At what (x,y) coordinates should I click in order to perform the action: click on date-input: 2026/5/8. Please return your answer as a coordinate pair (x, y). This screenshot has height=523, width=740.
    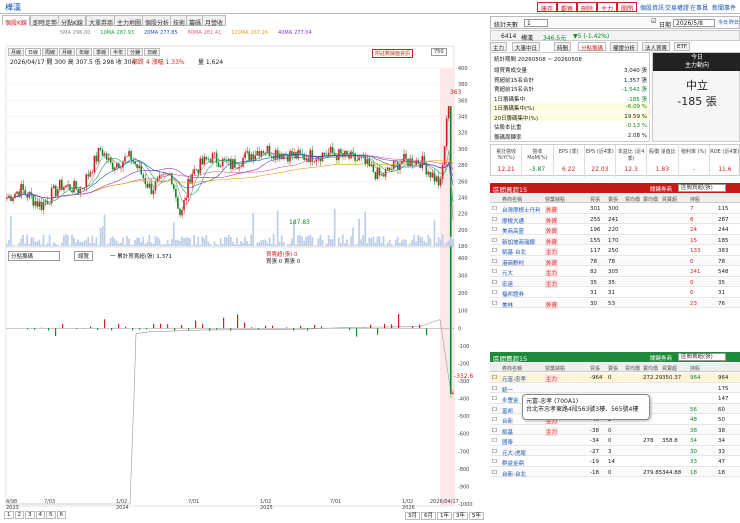
    Looking at the image, I should click on (694, 23).